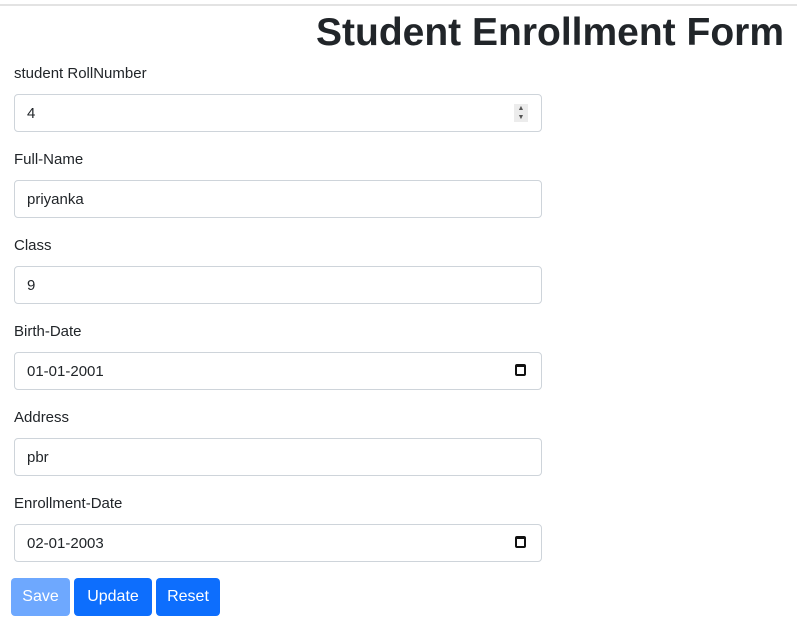  Describe the element at coordinates (40, 597) in the screenshot. I see `save-button: Save` at that location.